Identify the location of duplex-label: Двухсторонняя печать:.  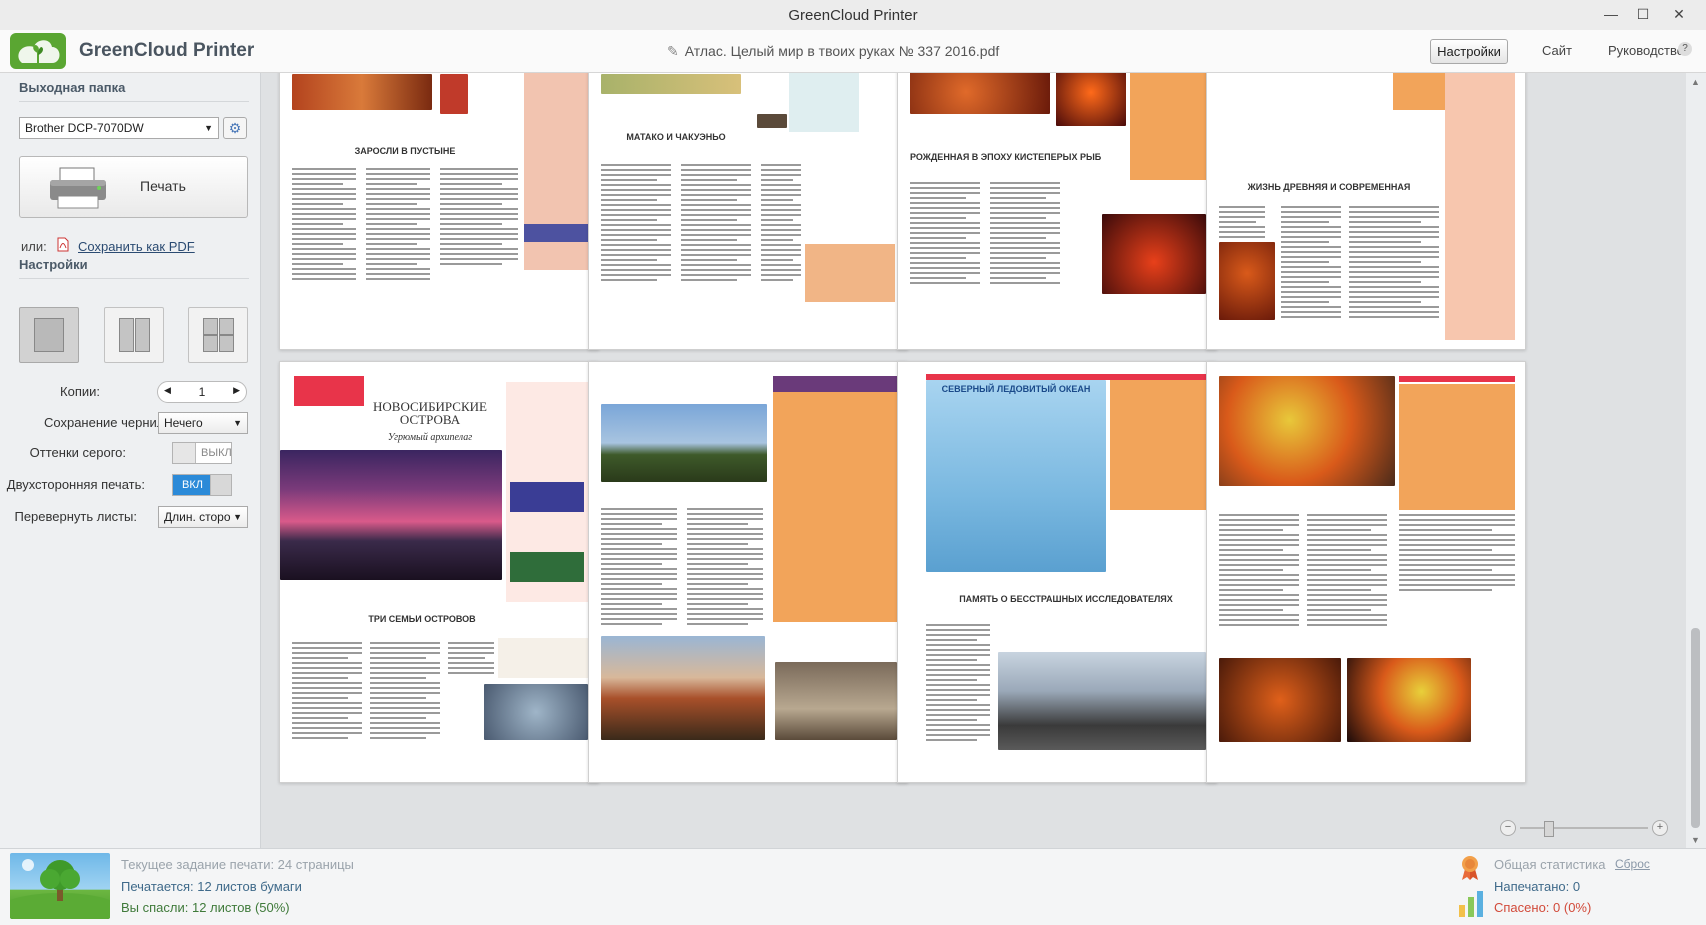
(75, 484).